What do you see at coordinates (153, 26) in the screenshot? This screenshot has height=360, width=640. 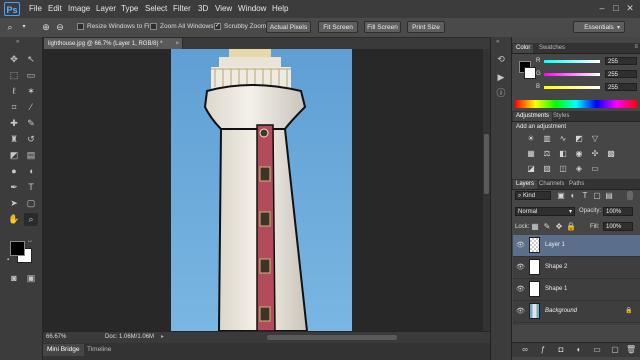 I see `zoom-all-windows-checkbox` at bounding box center [153, 26].